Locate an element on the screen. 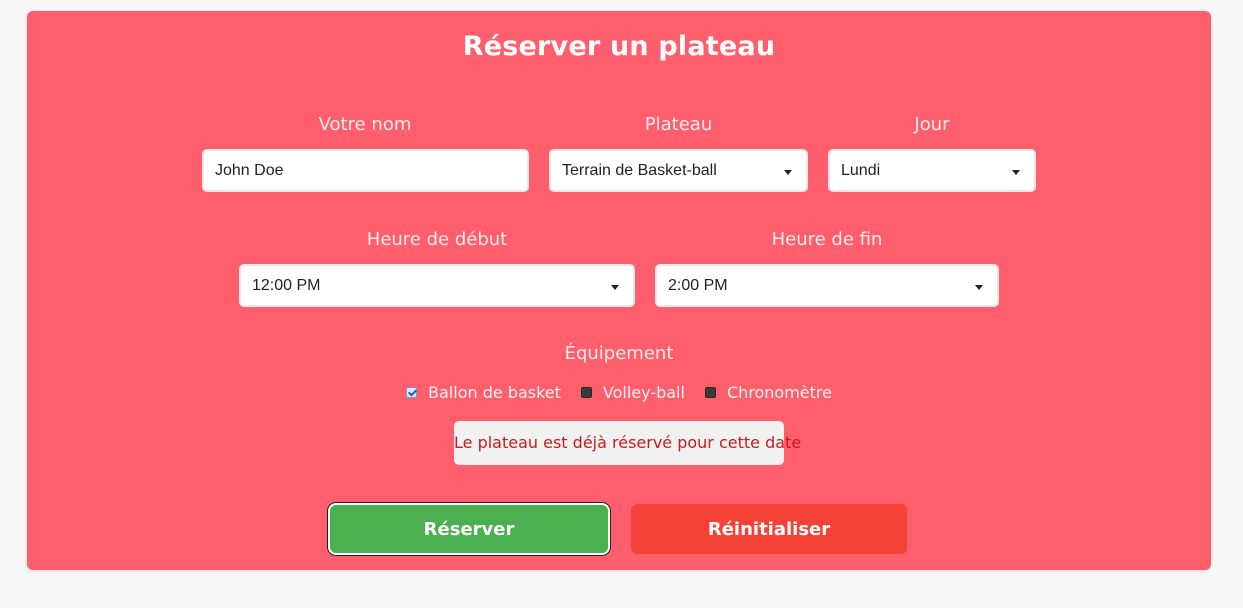 Image resolution: width=1243 pixels, height=608 pixels. day-select-value: Lundi is located at coordinates (861, 170).